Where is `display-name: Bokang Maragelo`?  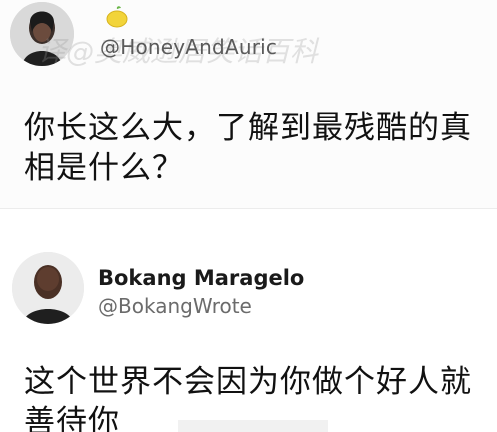 display-name: Bokang Maragelo is located at coordinates (201, 278).